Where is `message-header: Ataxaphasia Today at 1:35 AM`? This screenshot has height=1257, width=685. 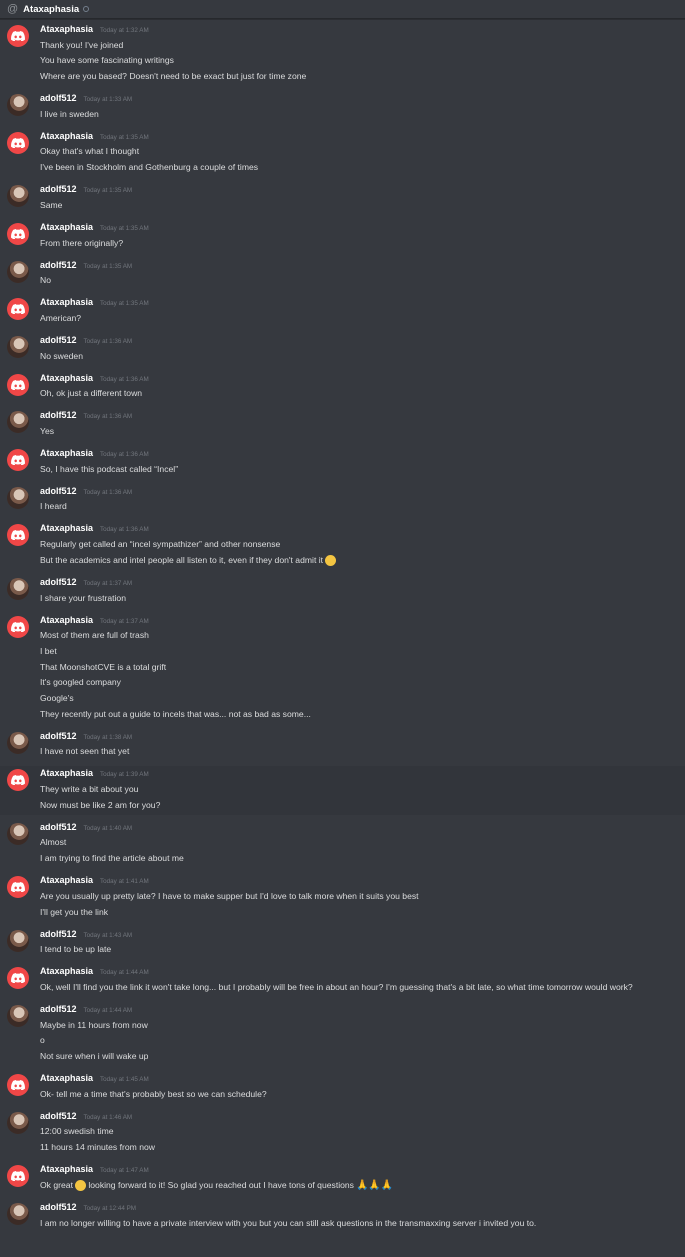
message-header: Ataxaphasia Today at 1:35 AM is located at coordinates (362, 227).